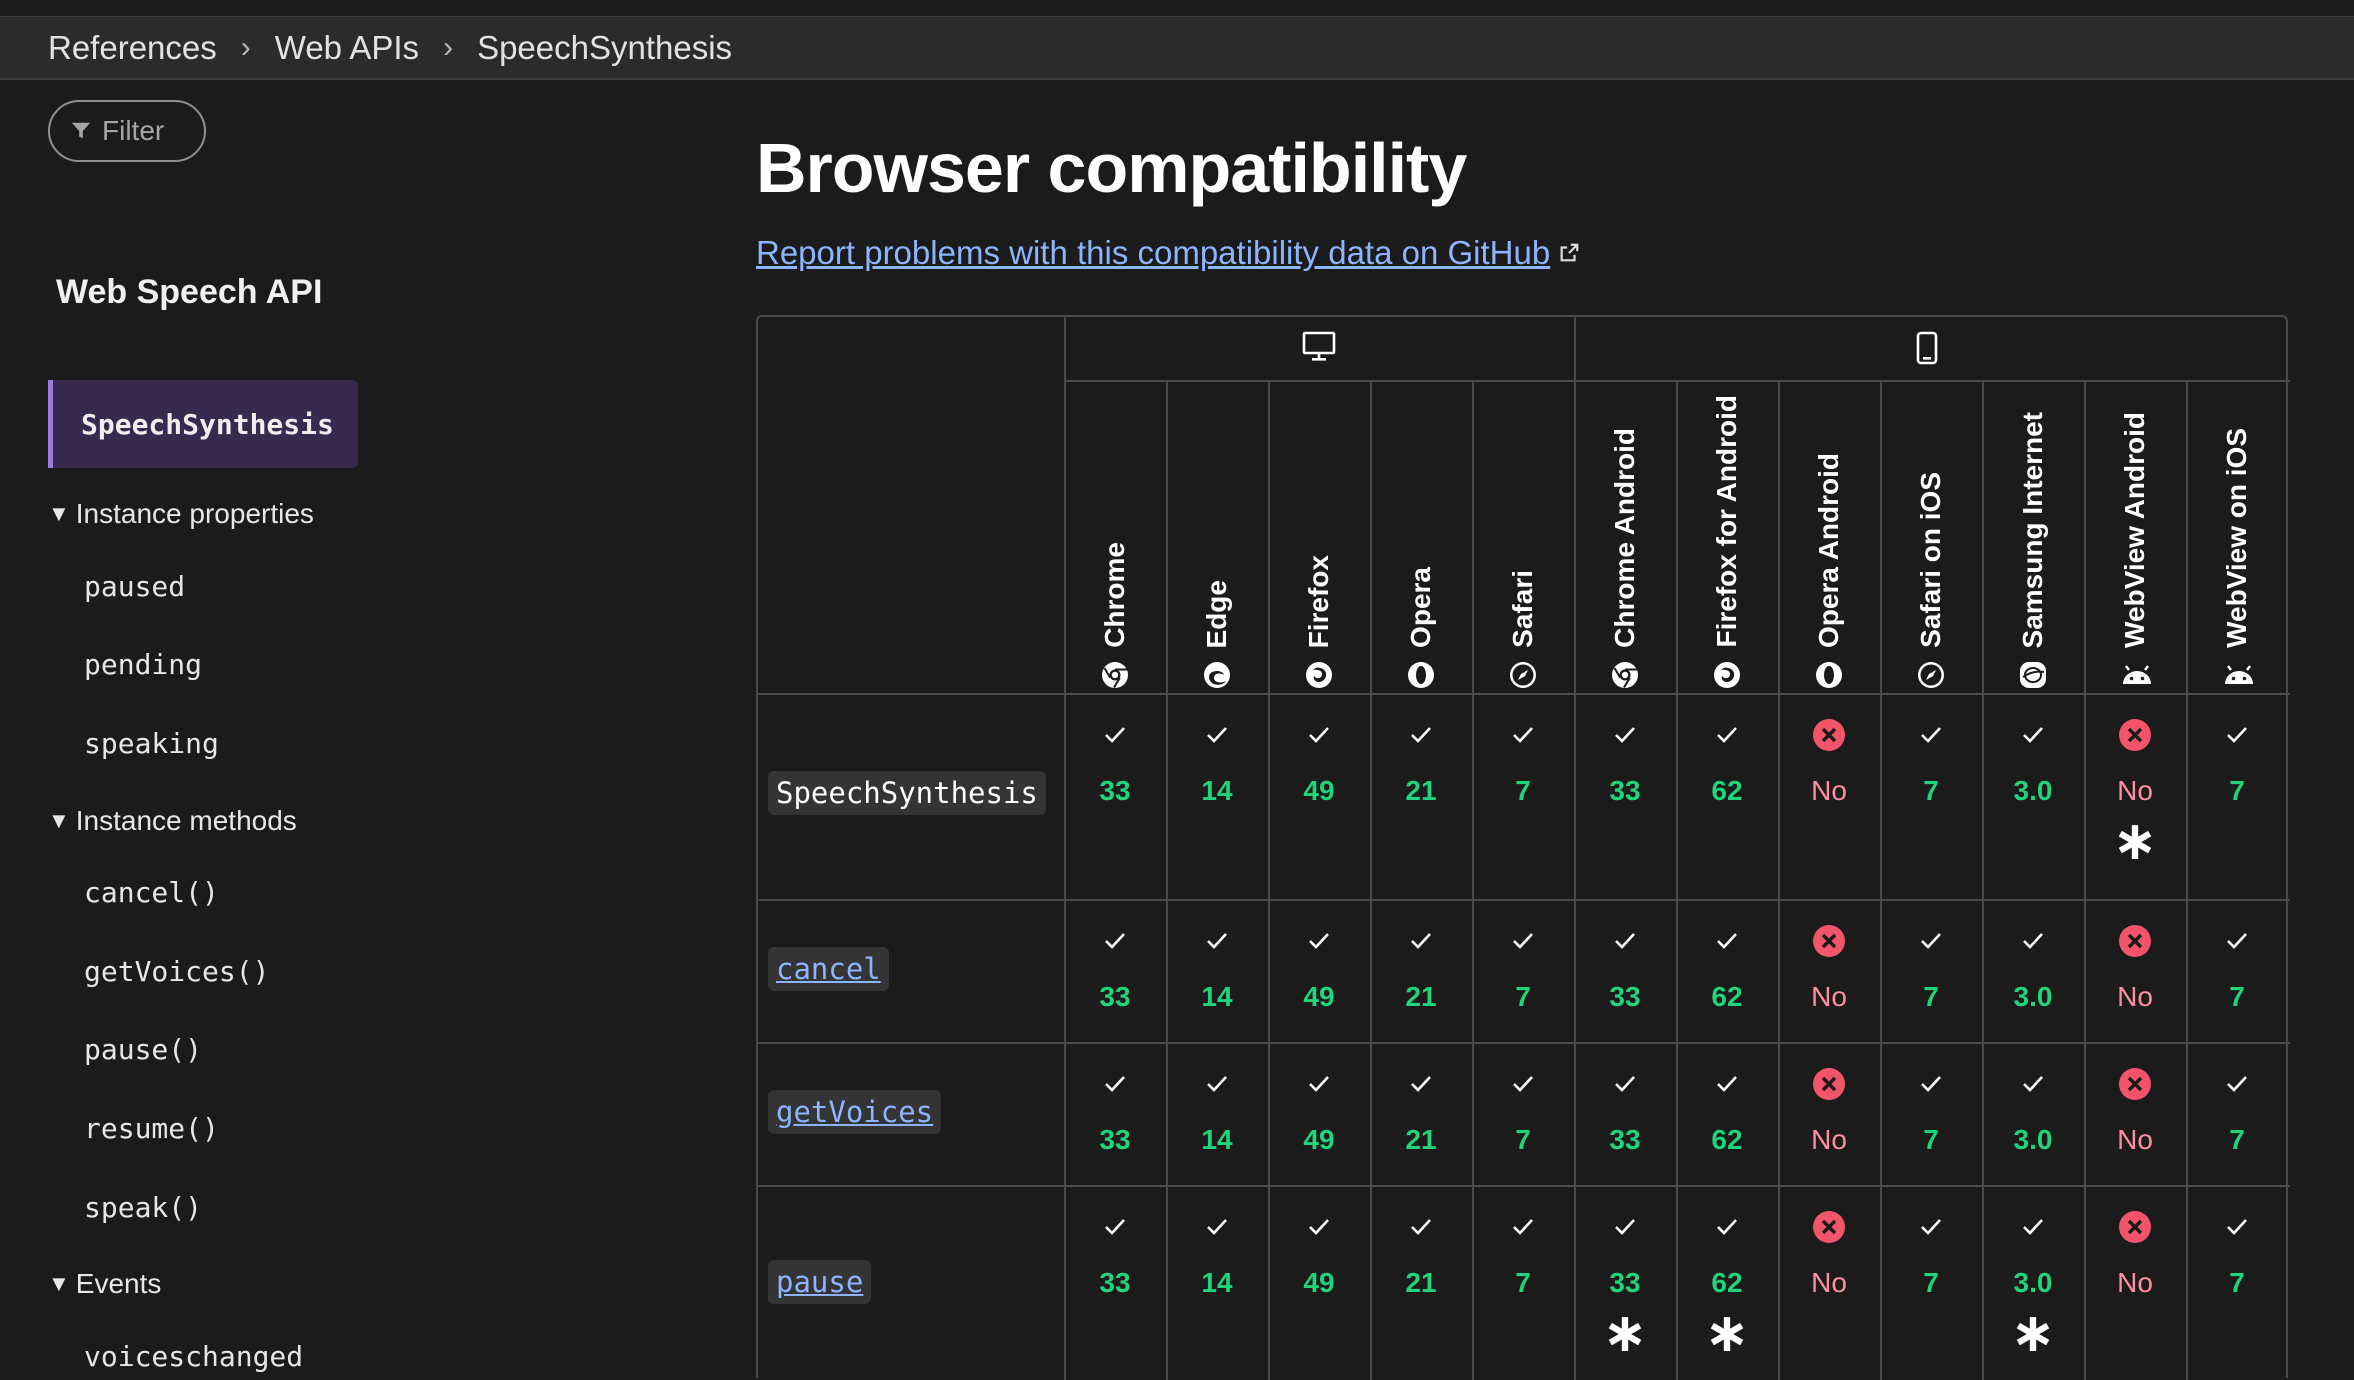  I want to click on filter-input: Filter, so click(127, 131).